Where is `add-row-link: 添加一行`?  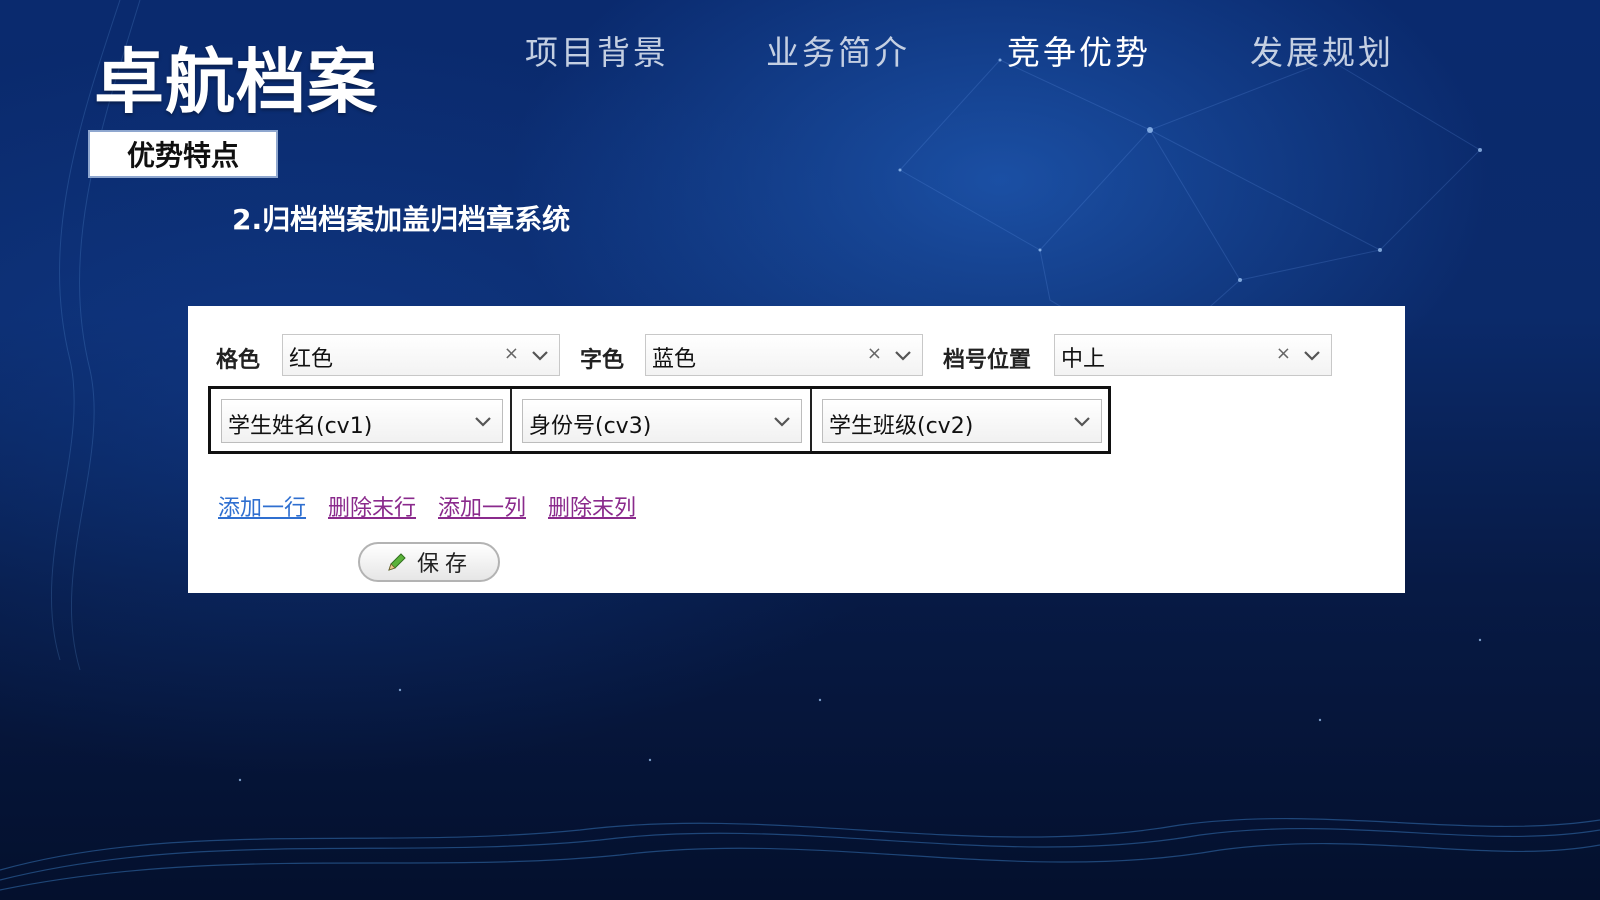
add-row-link: 添加一行 is located at coordinates (262, 506).